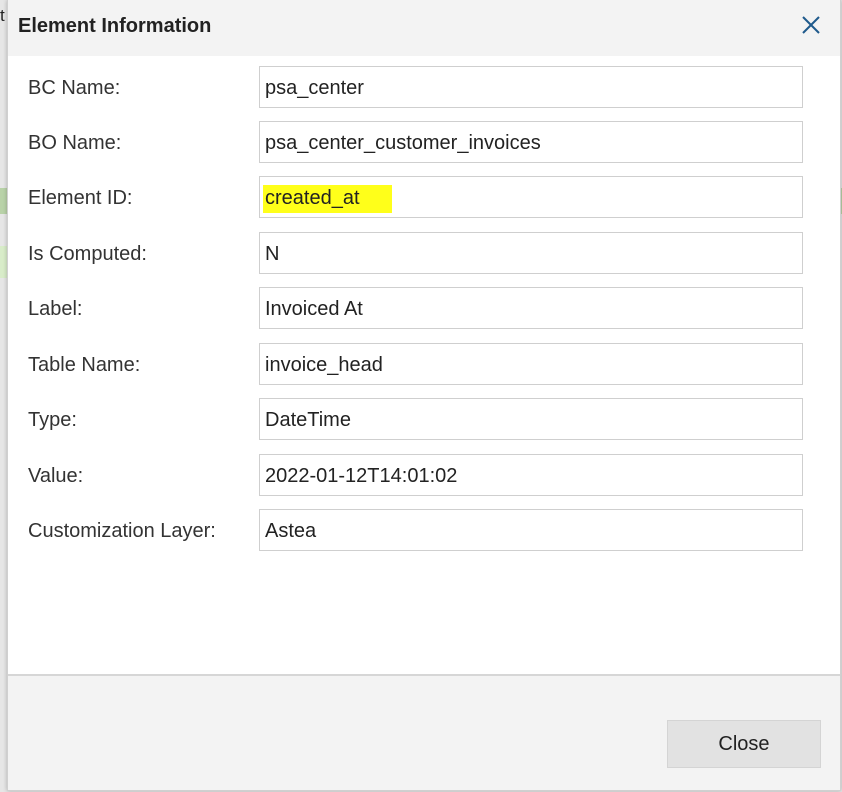  I want to click on field-label: BC Name:, so click(74, 88).